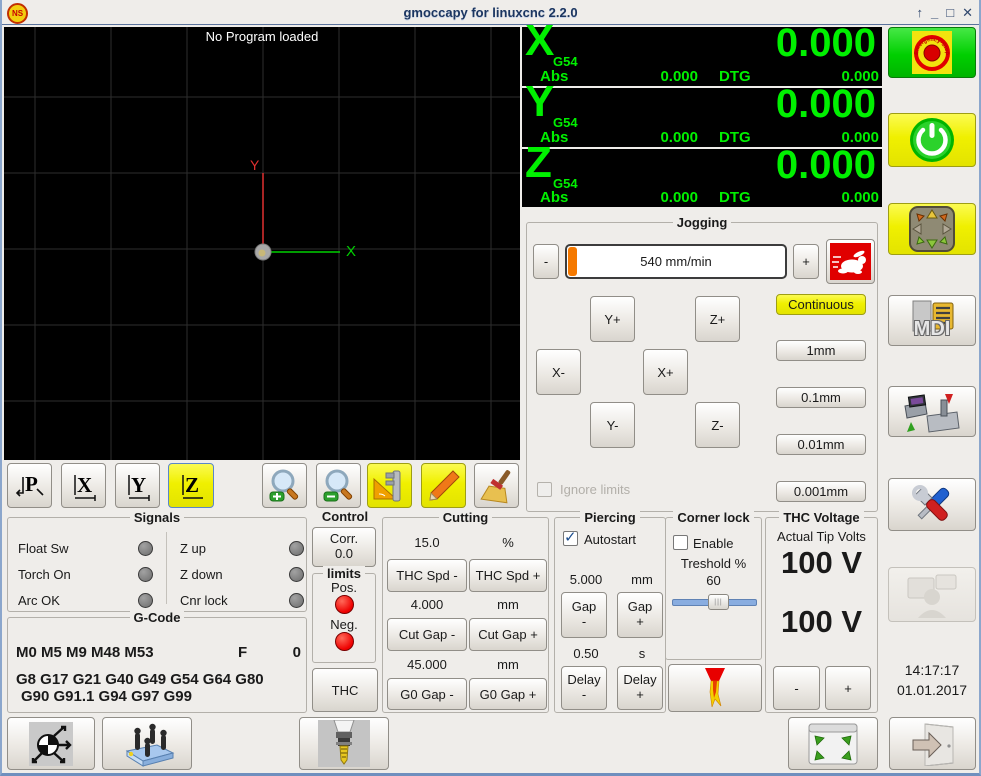 This screenshot has width=981, height=776. I want to click on emergency-stop-icon: Emergency-Stop, so click(932, 52).